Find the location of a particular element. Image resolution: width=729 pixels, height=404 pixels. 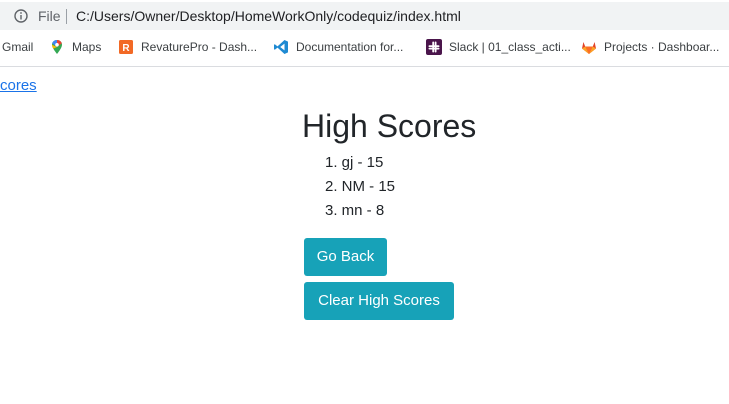

clear-high-scores-button: Clear High Scores is located at coordinates (379, 301).